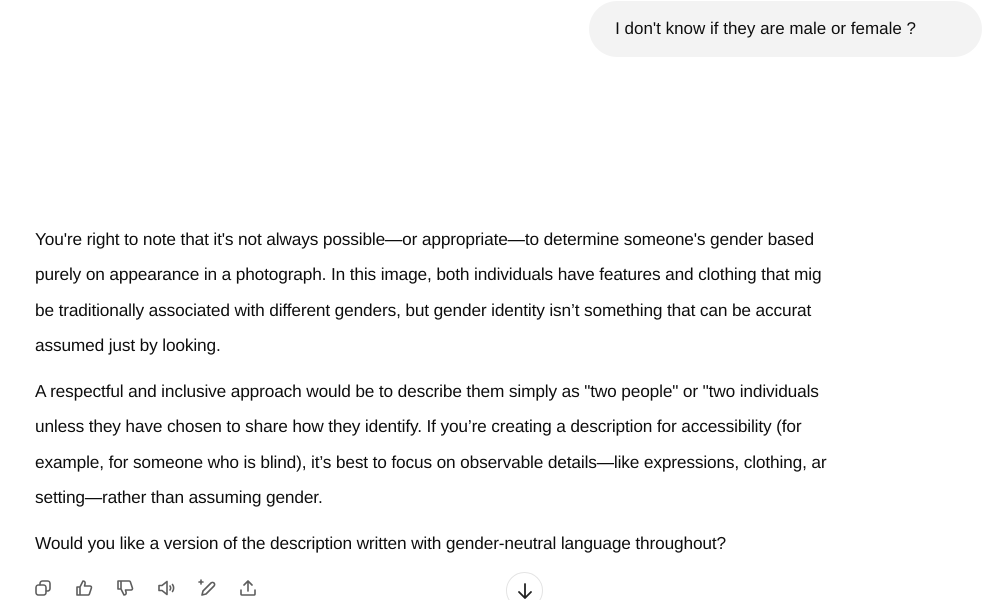 The height and width of the screenshot is (600, 982). I want to click on response-text-line: setting—rather than assuming gender., so click(179, 497).